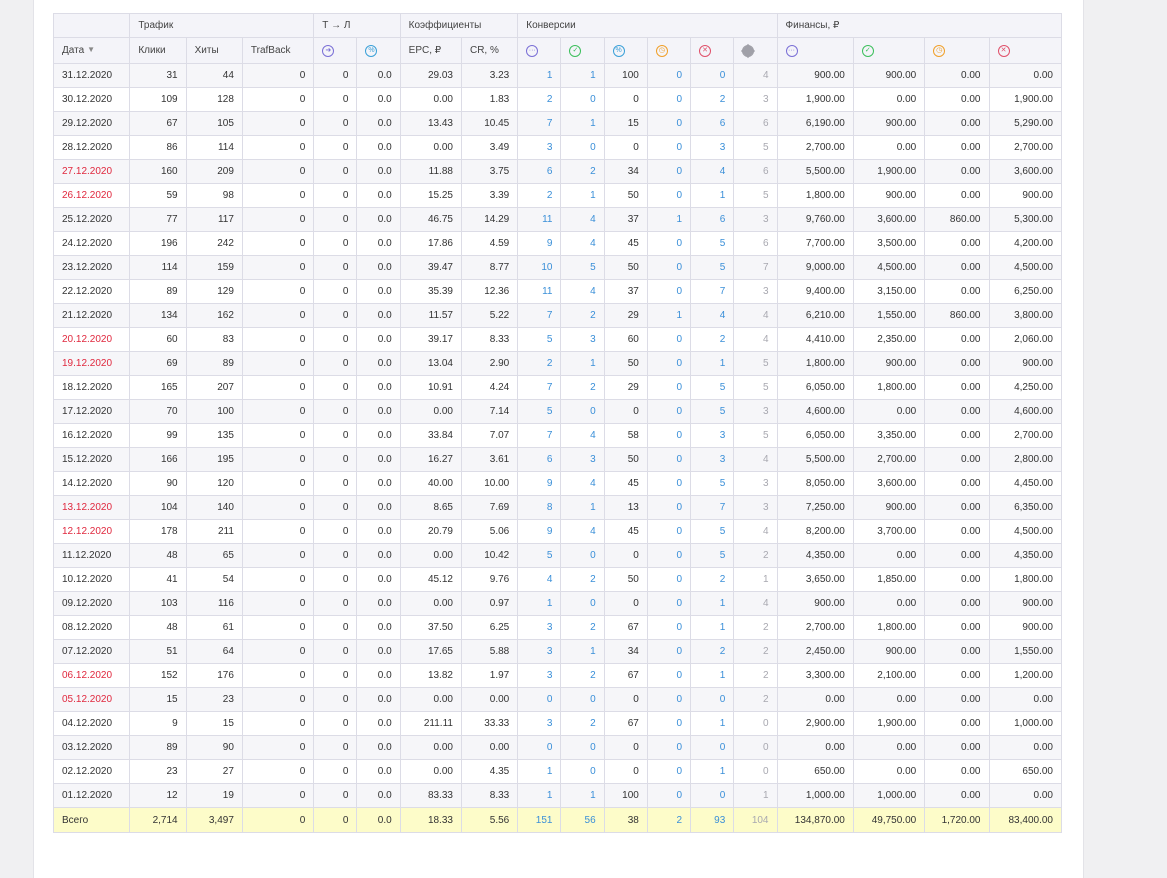  What do you see at coordinates (278, 50) in the screenshot?
I see `col-trafback: TrafBack` at bounding box center [278, 50].